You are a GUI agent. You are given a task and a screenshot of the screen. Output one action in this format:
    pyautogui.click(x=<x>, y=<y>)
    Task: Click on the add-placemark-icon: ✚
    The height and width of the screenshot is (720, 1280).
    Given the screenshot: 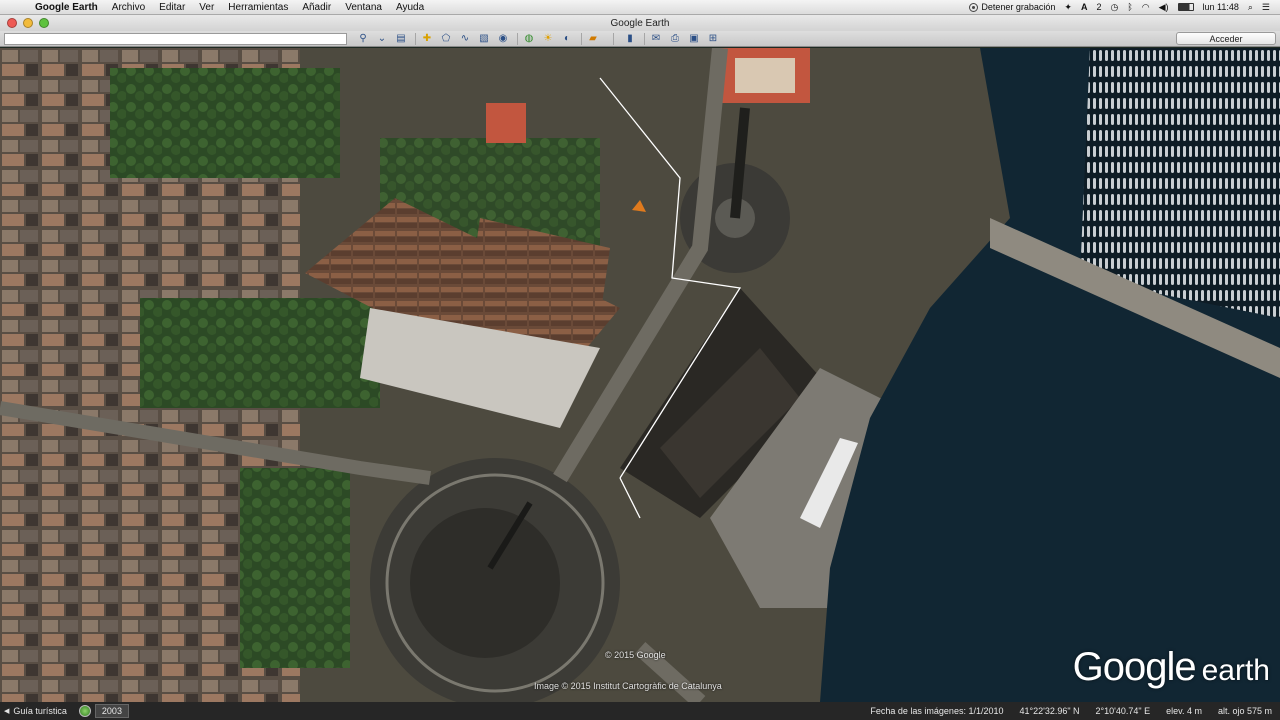 What is the action you would take?
    pyautogui.click(x=427, y=38)
    